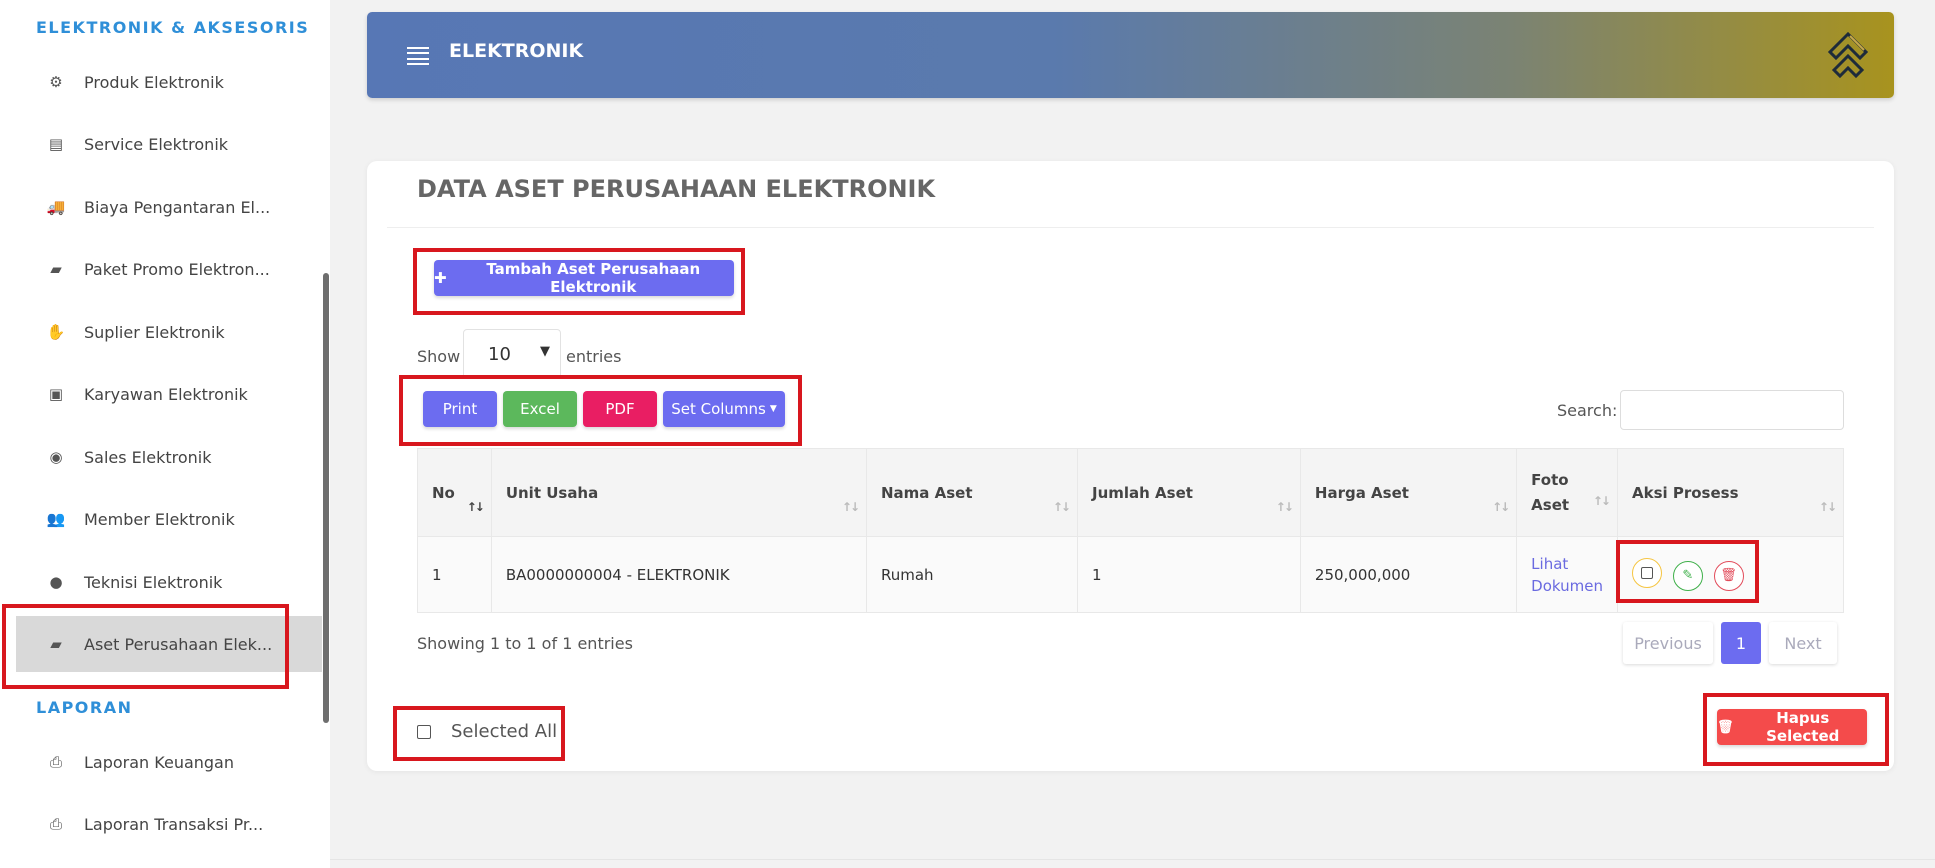  What do you see at coordinates (166, 394) in the screenshot?
I see `sidebar-item-label: Karyawan Elektronik` at bounding box center [166, 394].